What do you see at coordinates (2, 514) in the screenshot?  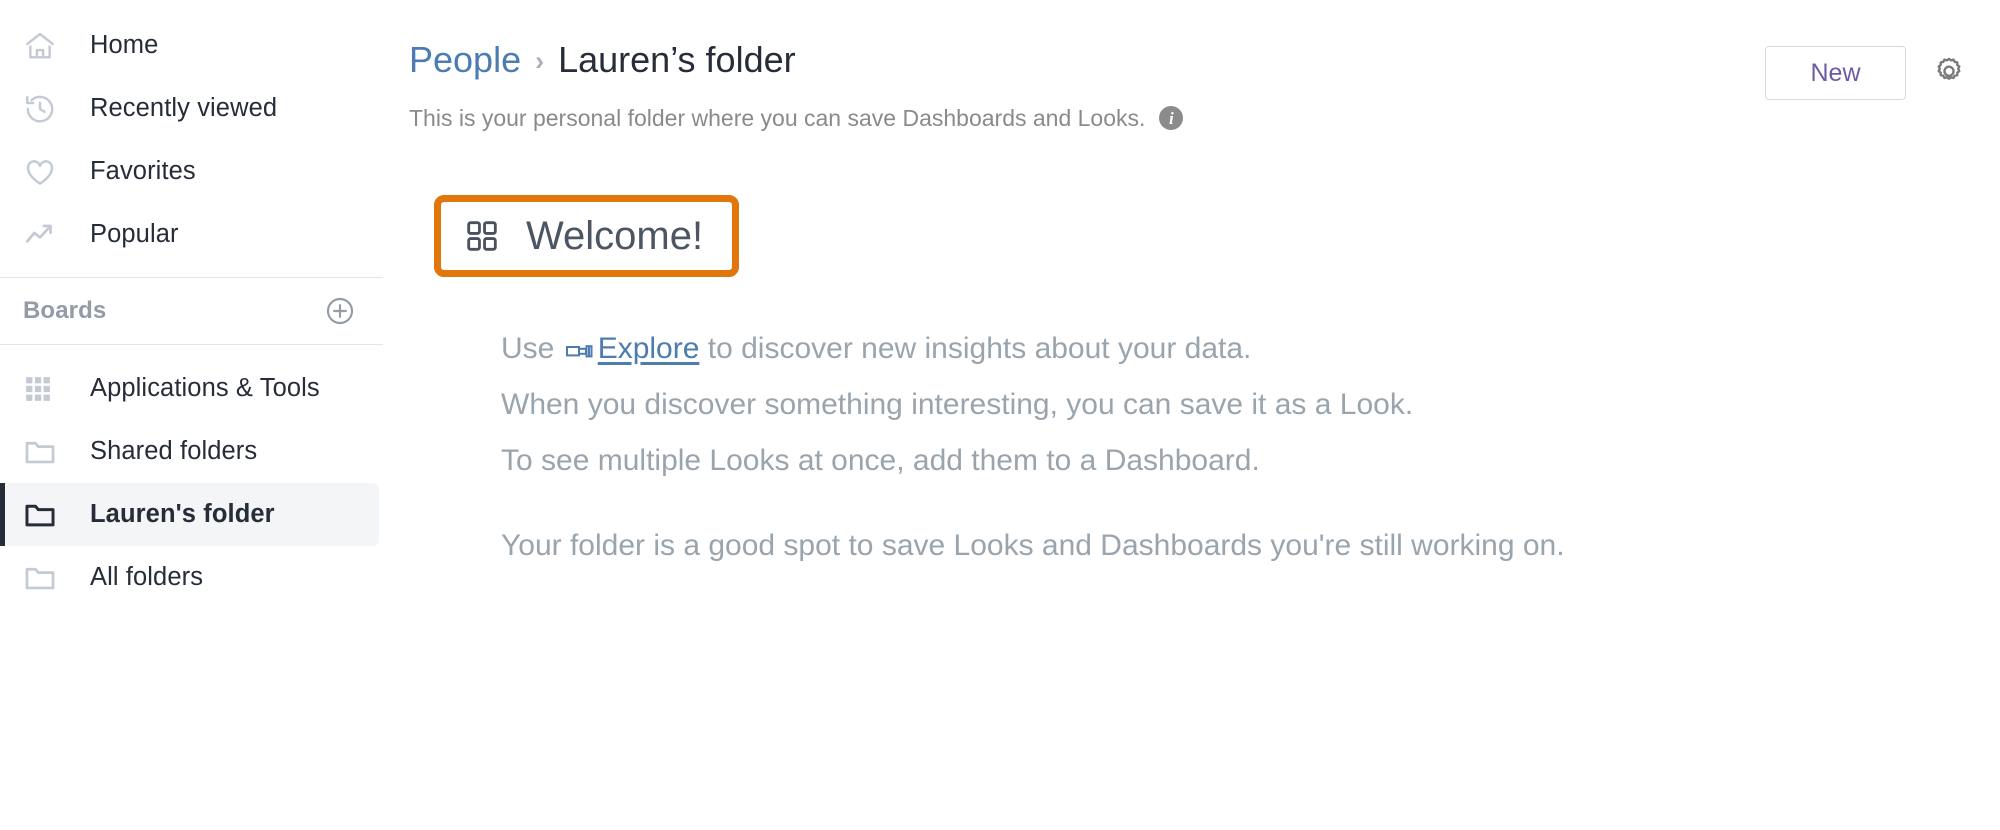 I see `selected-accent-bar` at bounding box center [2, 514].